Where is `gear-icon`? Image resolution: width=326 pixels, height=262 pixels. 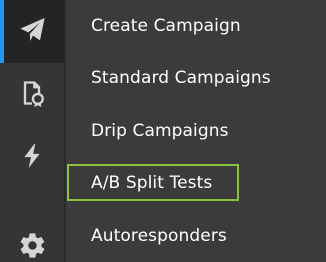 gear-icon is located at coordinates (32, 246).